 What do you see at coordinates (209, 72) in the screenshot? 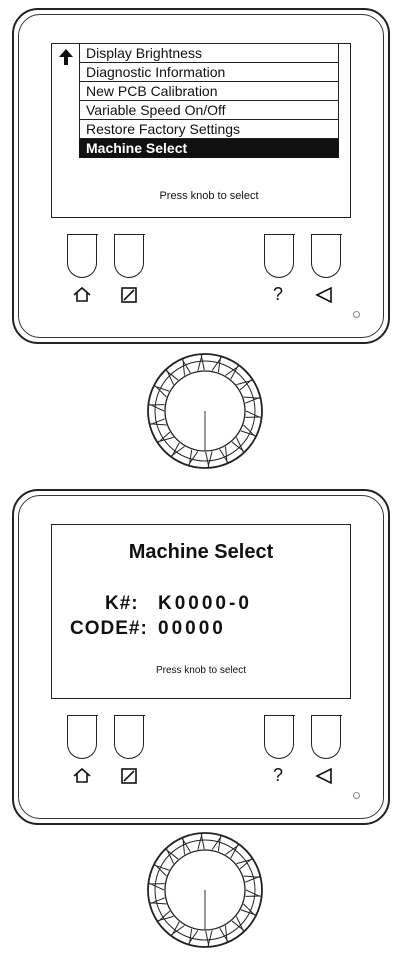
I see `menu-item-diagnostic-information: Diagnostic Information` at bounding box center [209, 72].